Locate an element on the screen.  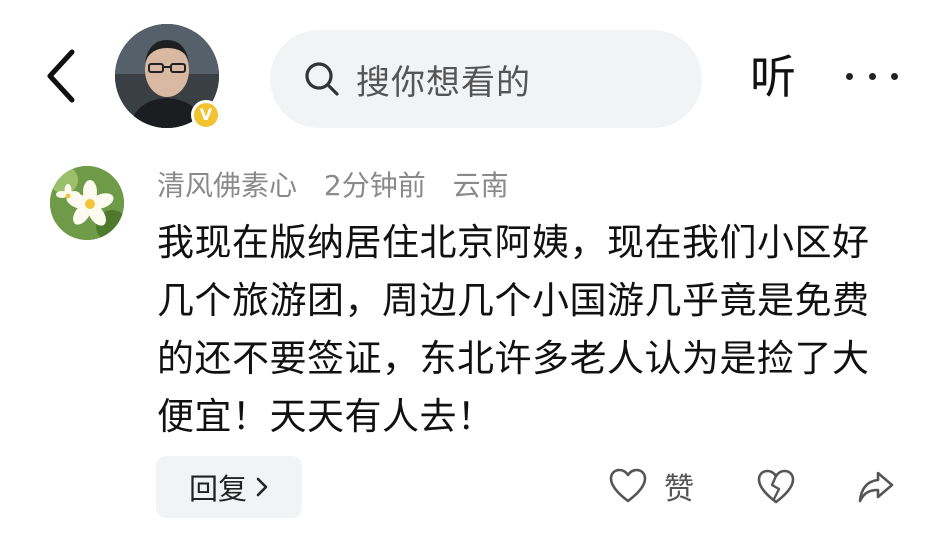
verified-badge: V is located at coordinates (206, 115).